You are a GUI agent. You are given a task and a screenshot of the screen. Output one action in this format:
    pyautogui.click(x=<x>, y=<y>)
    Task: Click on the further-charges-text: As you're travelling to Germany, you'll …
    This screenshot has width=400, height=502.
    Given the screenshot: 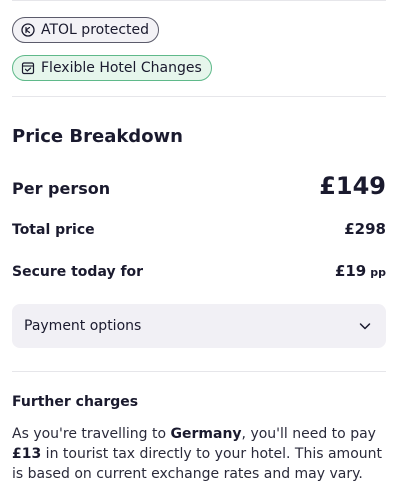 What is the action you would take?
    pyautogui.click(x=199, y=454)
    